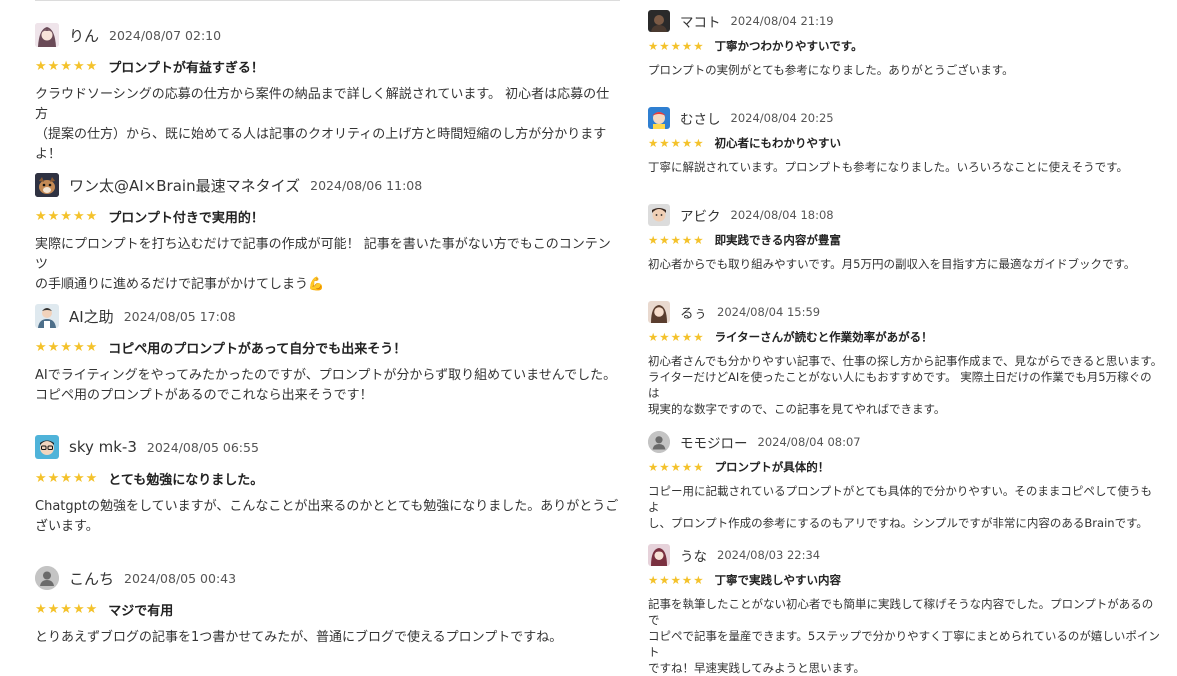 Image resolution: width=1177 pixels, height=676 pixels. What do you see at coordinates (659, 215) in the screenshot?
I see `face-avatar` at bounding box center [659, 215].